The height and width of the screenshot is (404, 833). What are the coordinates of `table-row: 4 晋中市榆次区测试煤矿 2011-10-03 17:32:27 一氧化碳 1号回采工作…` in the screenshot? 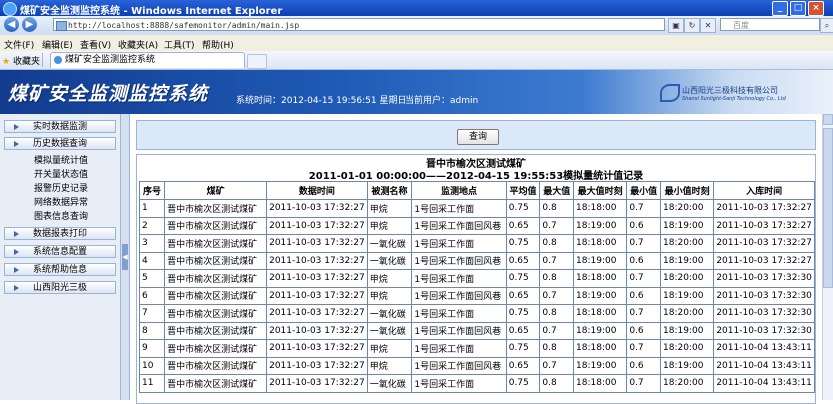 It's located at (476, 260).